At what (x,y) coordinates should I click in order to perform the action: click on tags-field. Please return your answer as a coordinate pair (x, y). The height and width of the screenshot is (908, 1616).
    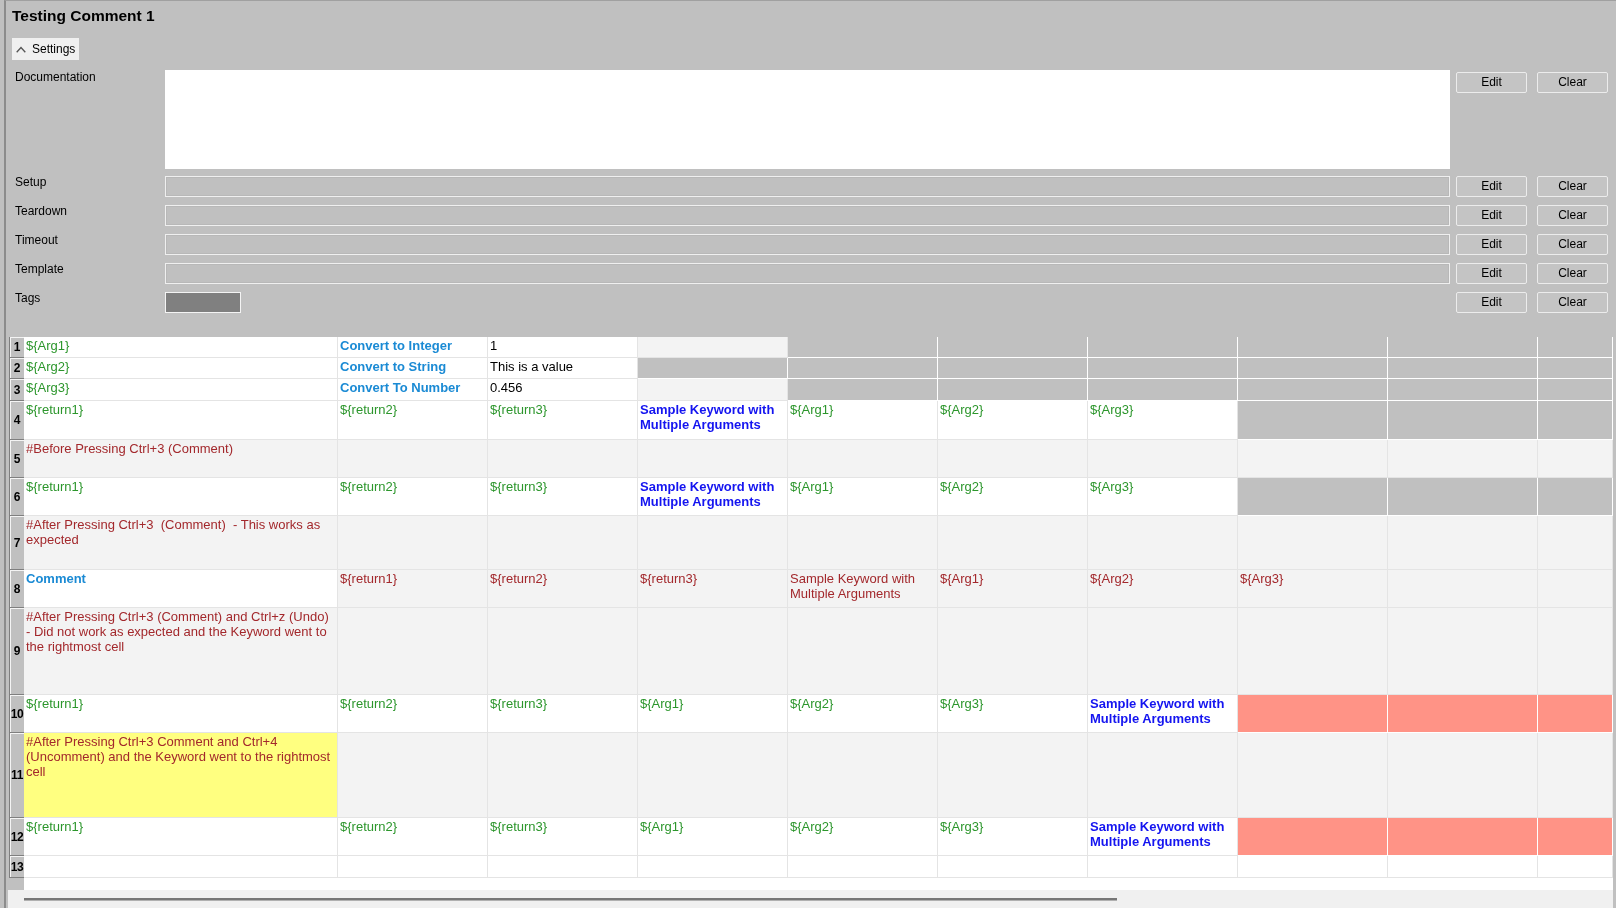
    Looking at the image, I should click on (203, 302).